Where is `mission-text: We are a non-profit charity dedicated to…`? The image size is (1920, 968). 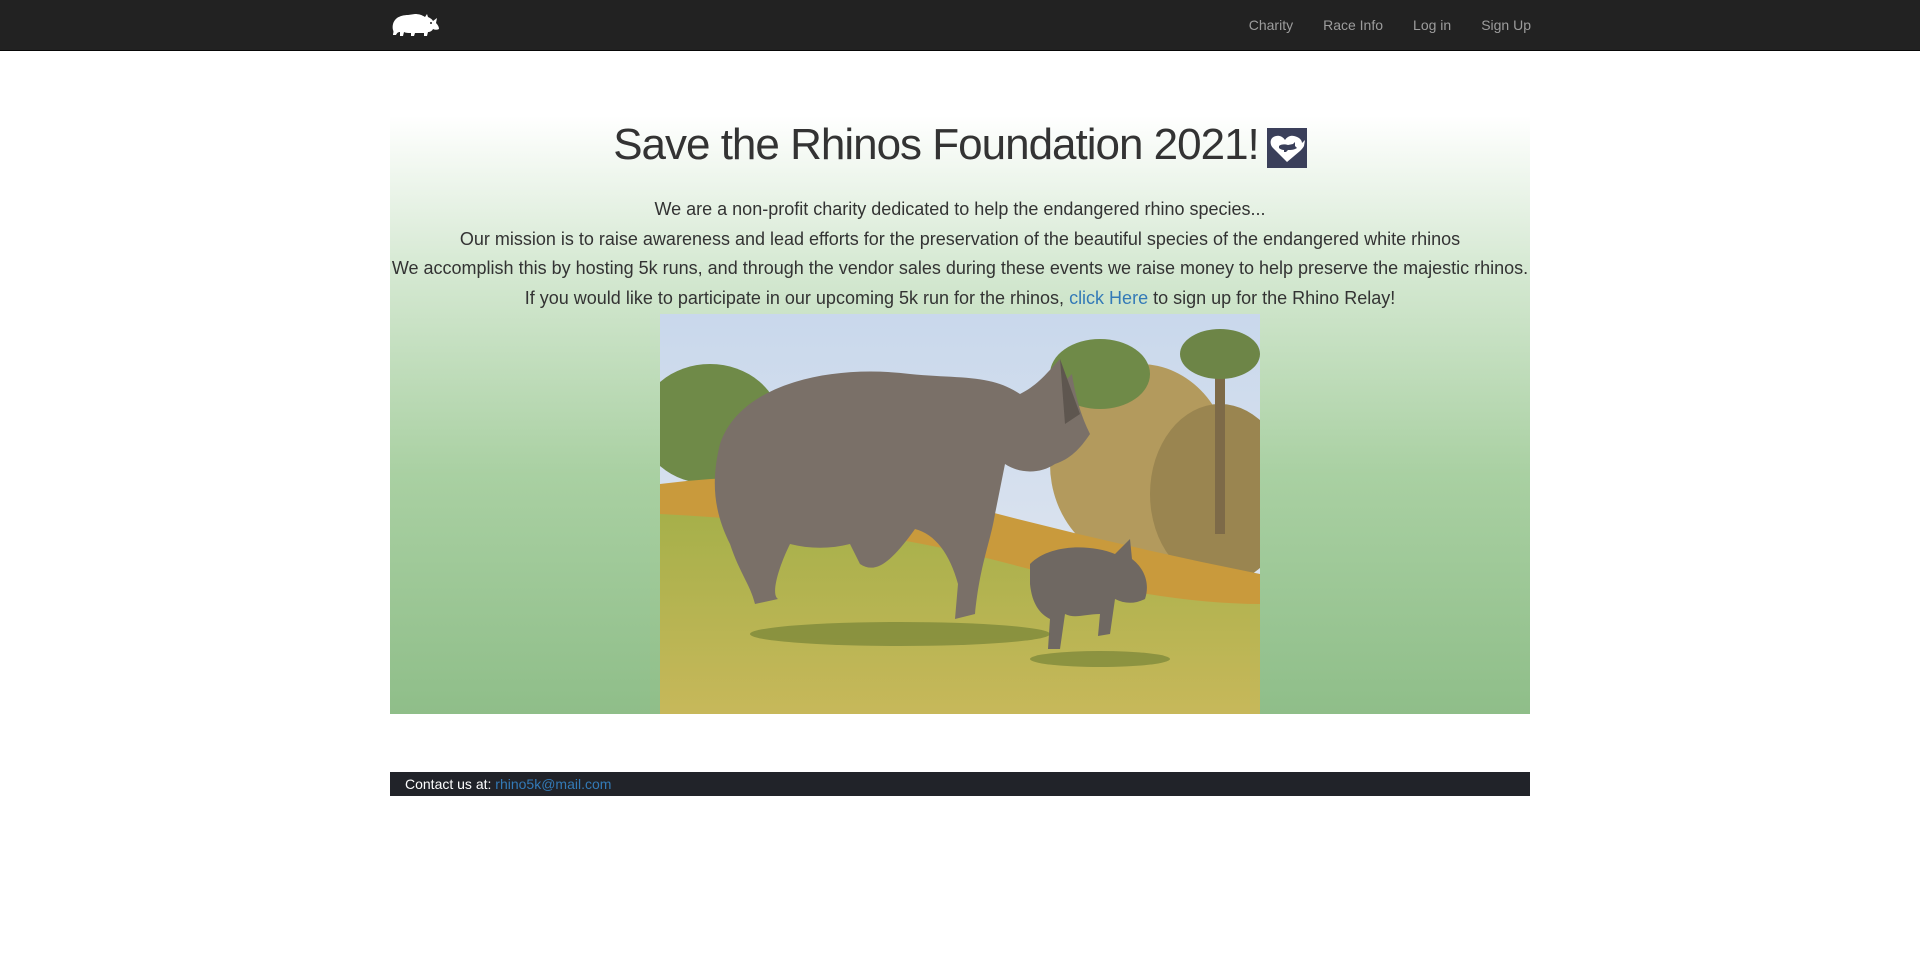 mission-text: We are a non-profit charity dedicated to… is located at coordinates (960, 254).